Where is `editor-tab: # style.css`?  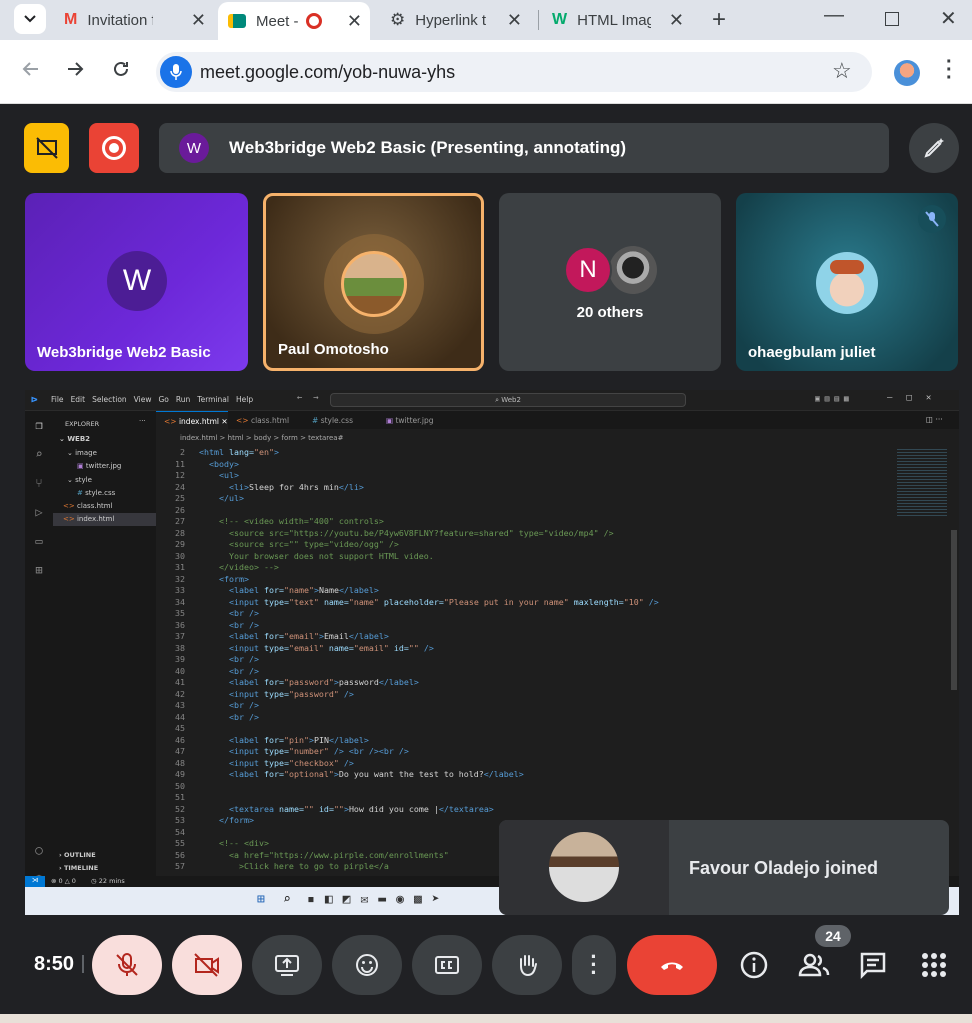
editor-tab: # style.css is located at coordinates (332, 420).